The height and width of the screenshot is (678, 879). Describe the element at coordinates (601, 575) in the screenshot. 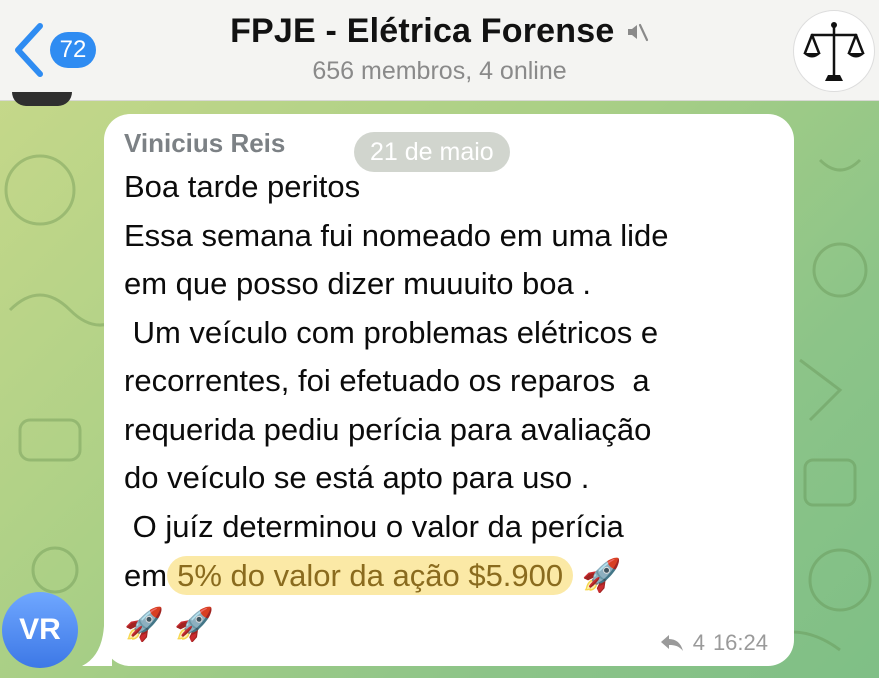

I see `rocket-emoji: 🚀` at that location.